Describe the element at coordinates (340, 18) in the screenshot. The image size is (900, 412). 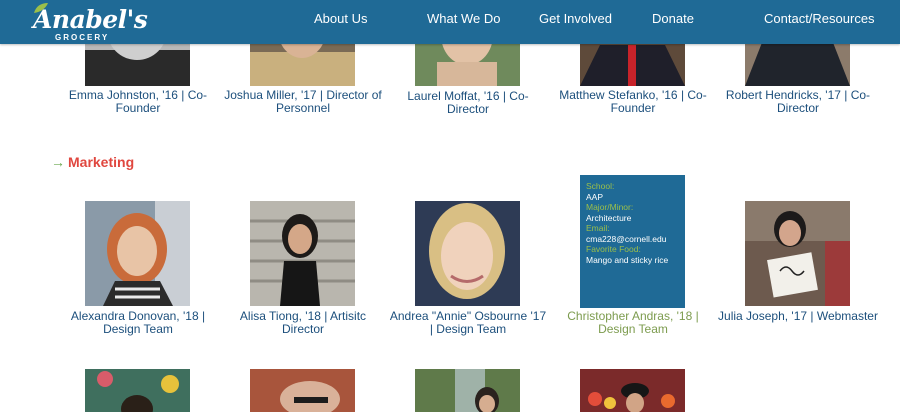
I see `nav-about-us: About Us` at that location.